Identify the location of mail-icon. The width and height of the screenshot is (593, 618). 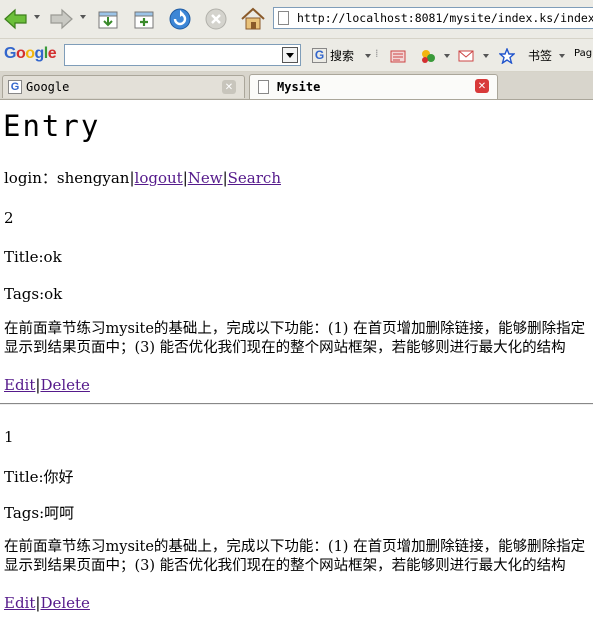
(466, 56).